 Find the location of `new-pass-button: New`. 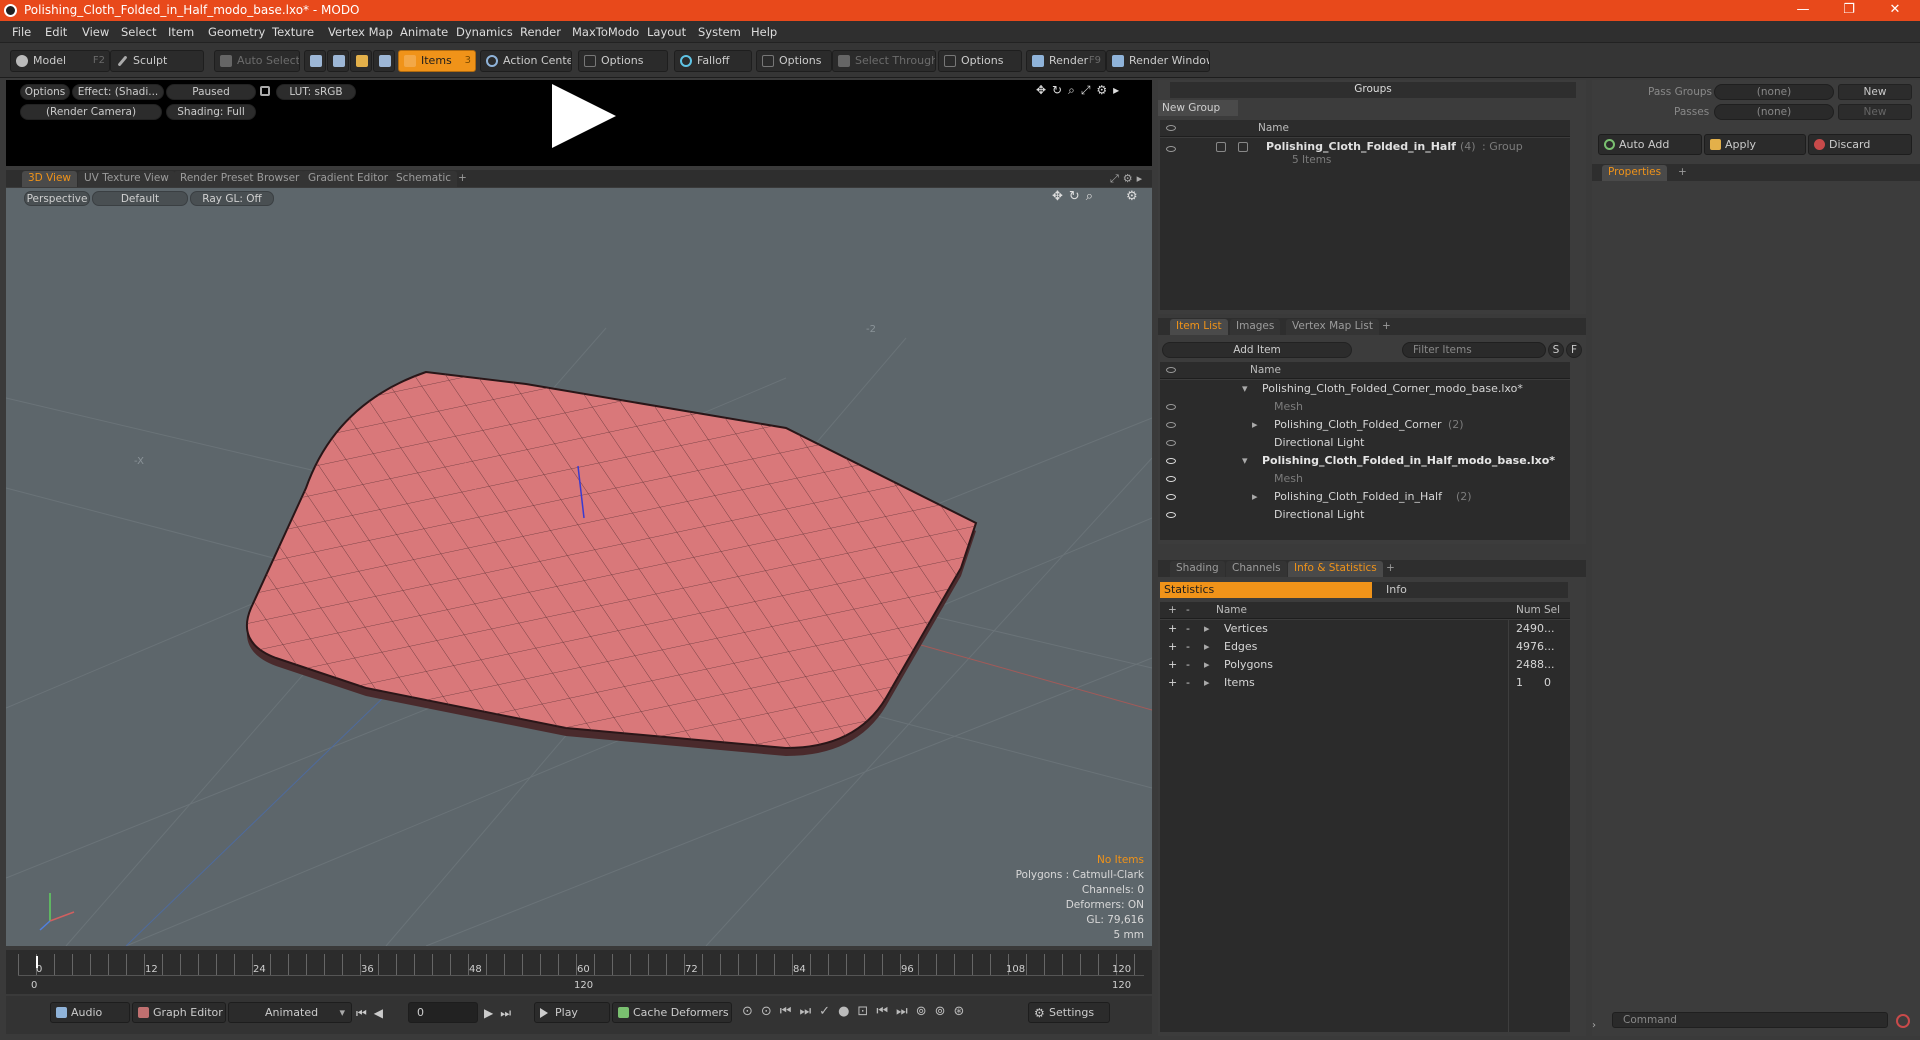

new-pass-button: New is located at coordinates (1875, 112).